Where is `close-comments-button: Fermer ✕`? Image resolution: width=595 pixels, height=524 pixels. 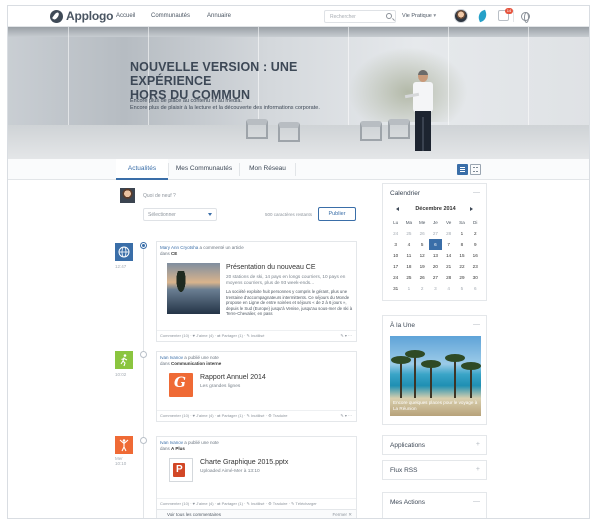 close-comments-button: Fermer ✕ is located at coordinates (342, 514).